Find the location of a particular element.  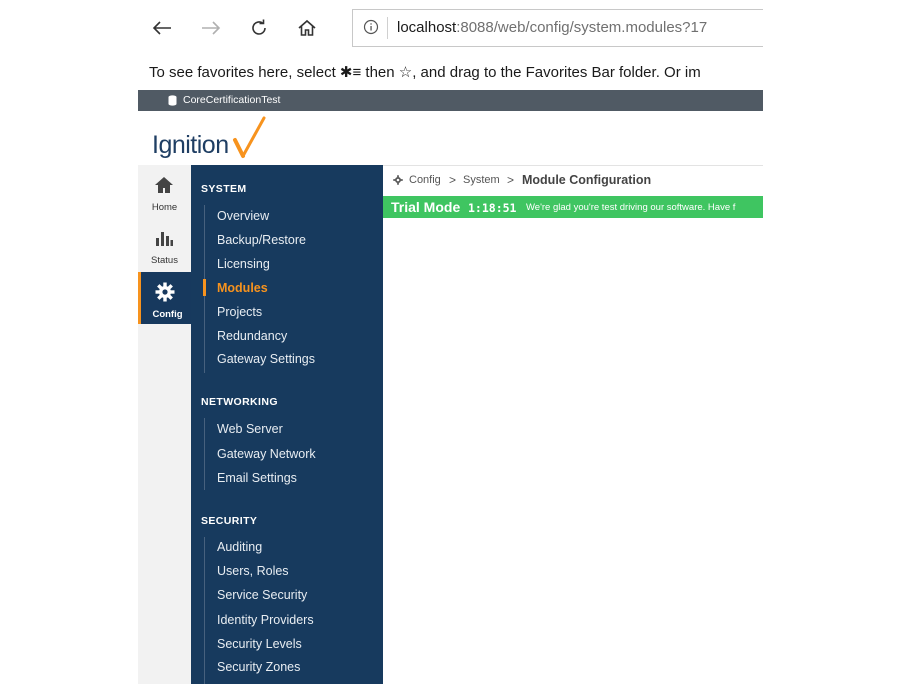

nav-item-projects: Projects is located at coordinates (239, 312).